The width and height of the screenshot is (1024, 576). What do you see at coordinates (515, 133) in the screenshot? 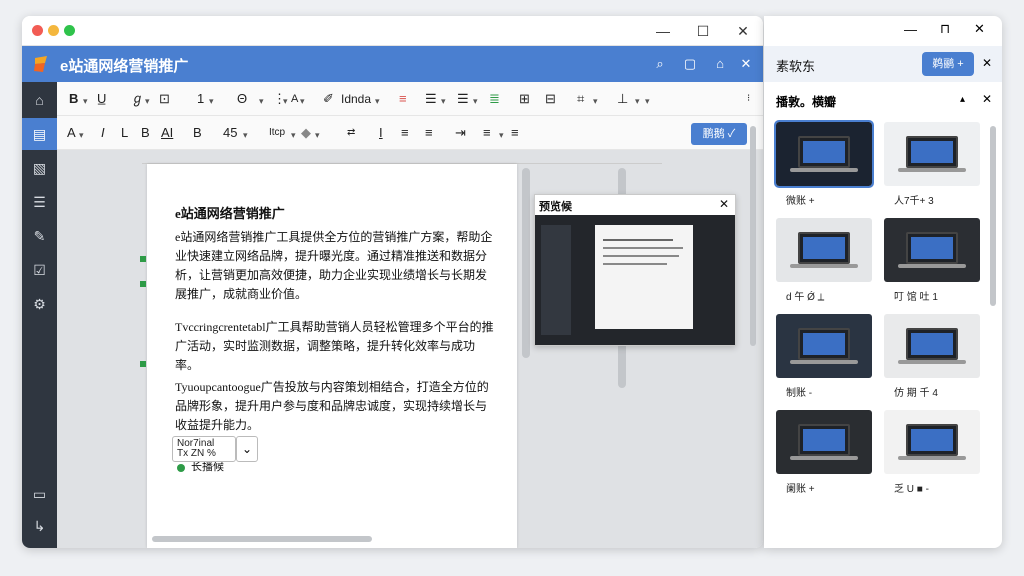
I see `align-justify-icon-2: ≡` at bounding box center [515, 133].